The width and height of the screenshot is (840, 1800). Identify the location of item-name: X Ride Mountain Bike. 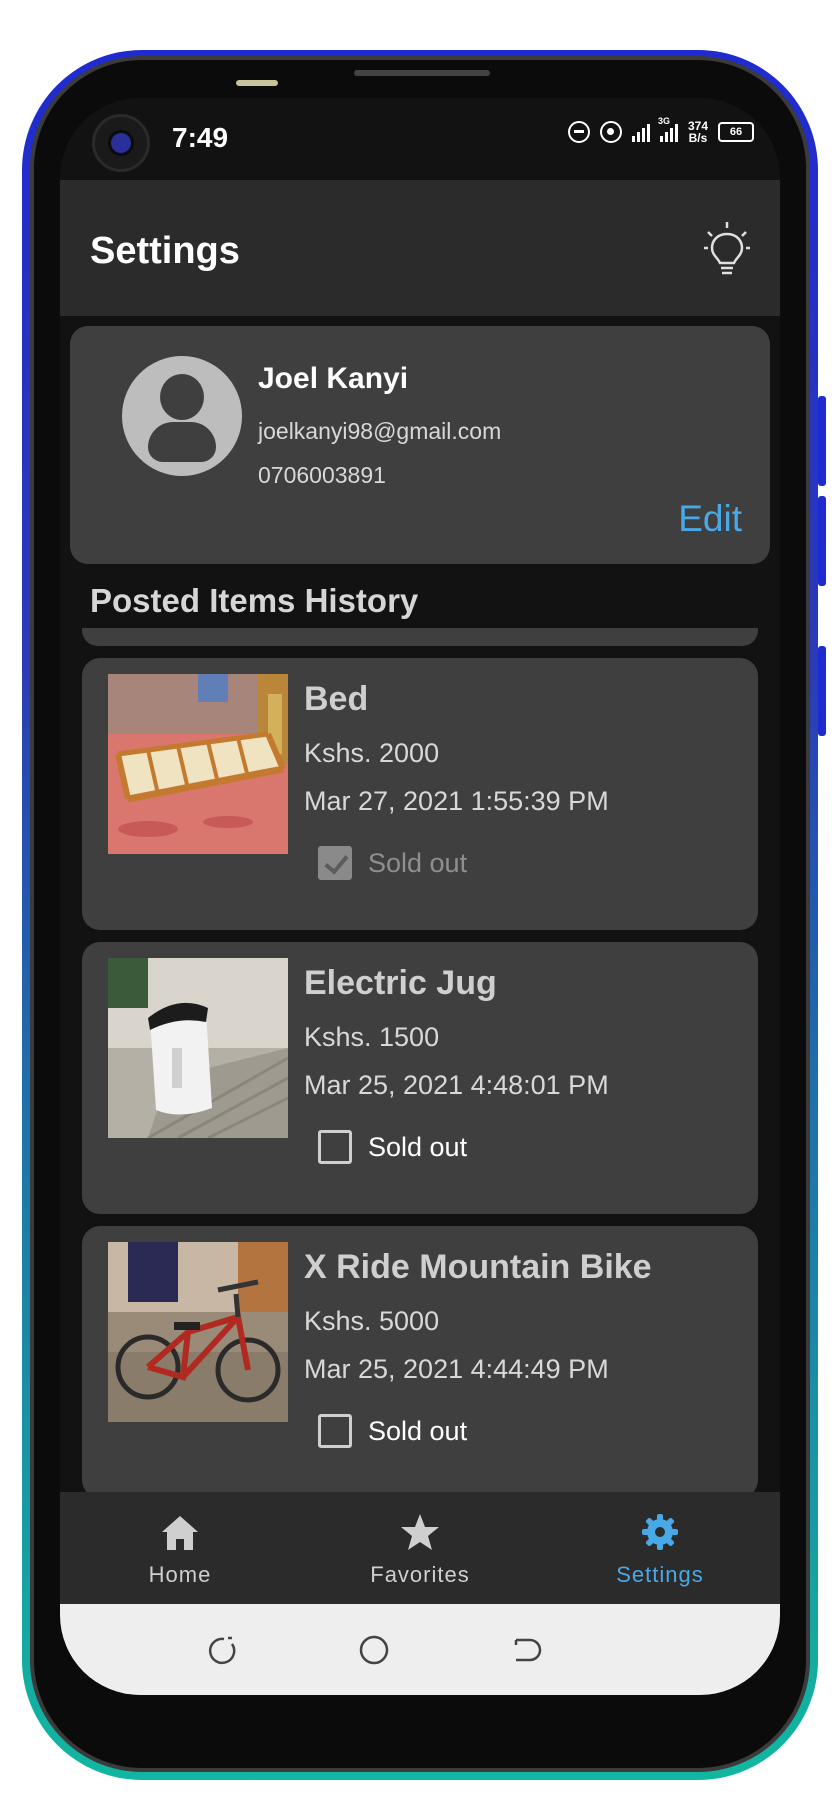
(478, 1267).